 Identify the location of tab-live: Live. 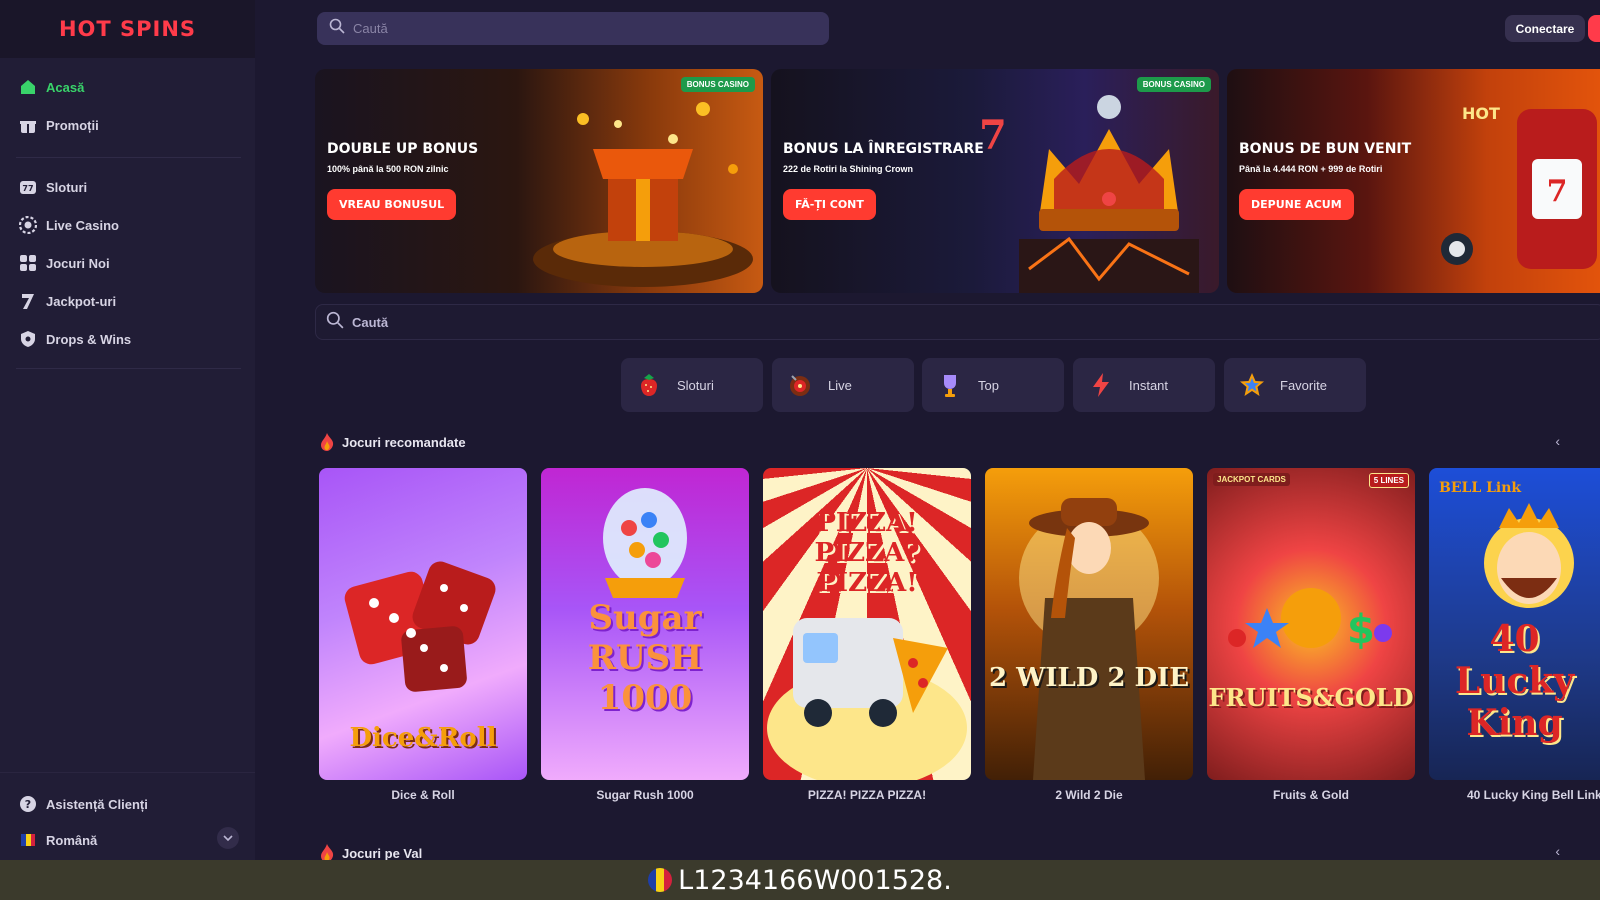
(843, 385).